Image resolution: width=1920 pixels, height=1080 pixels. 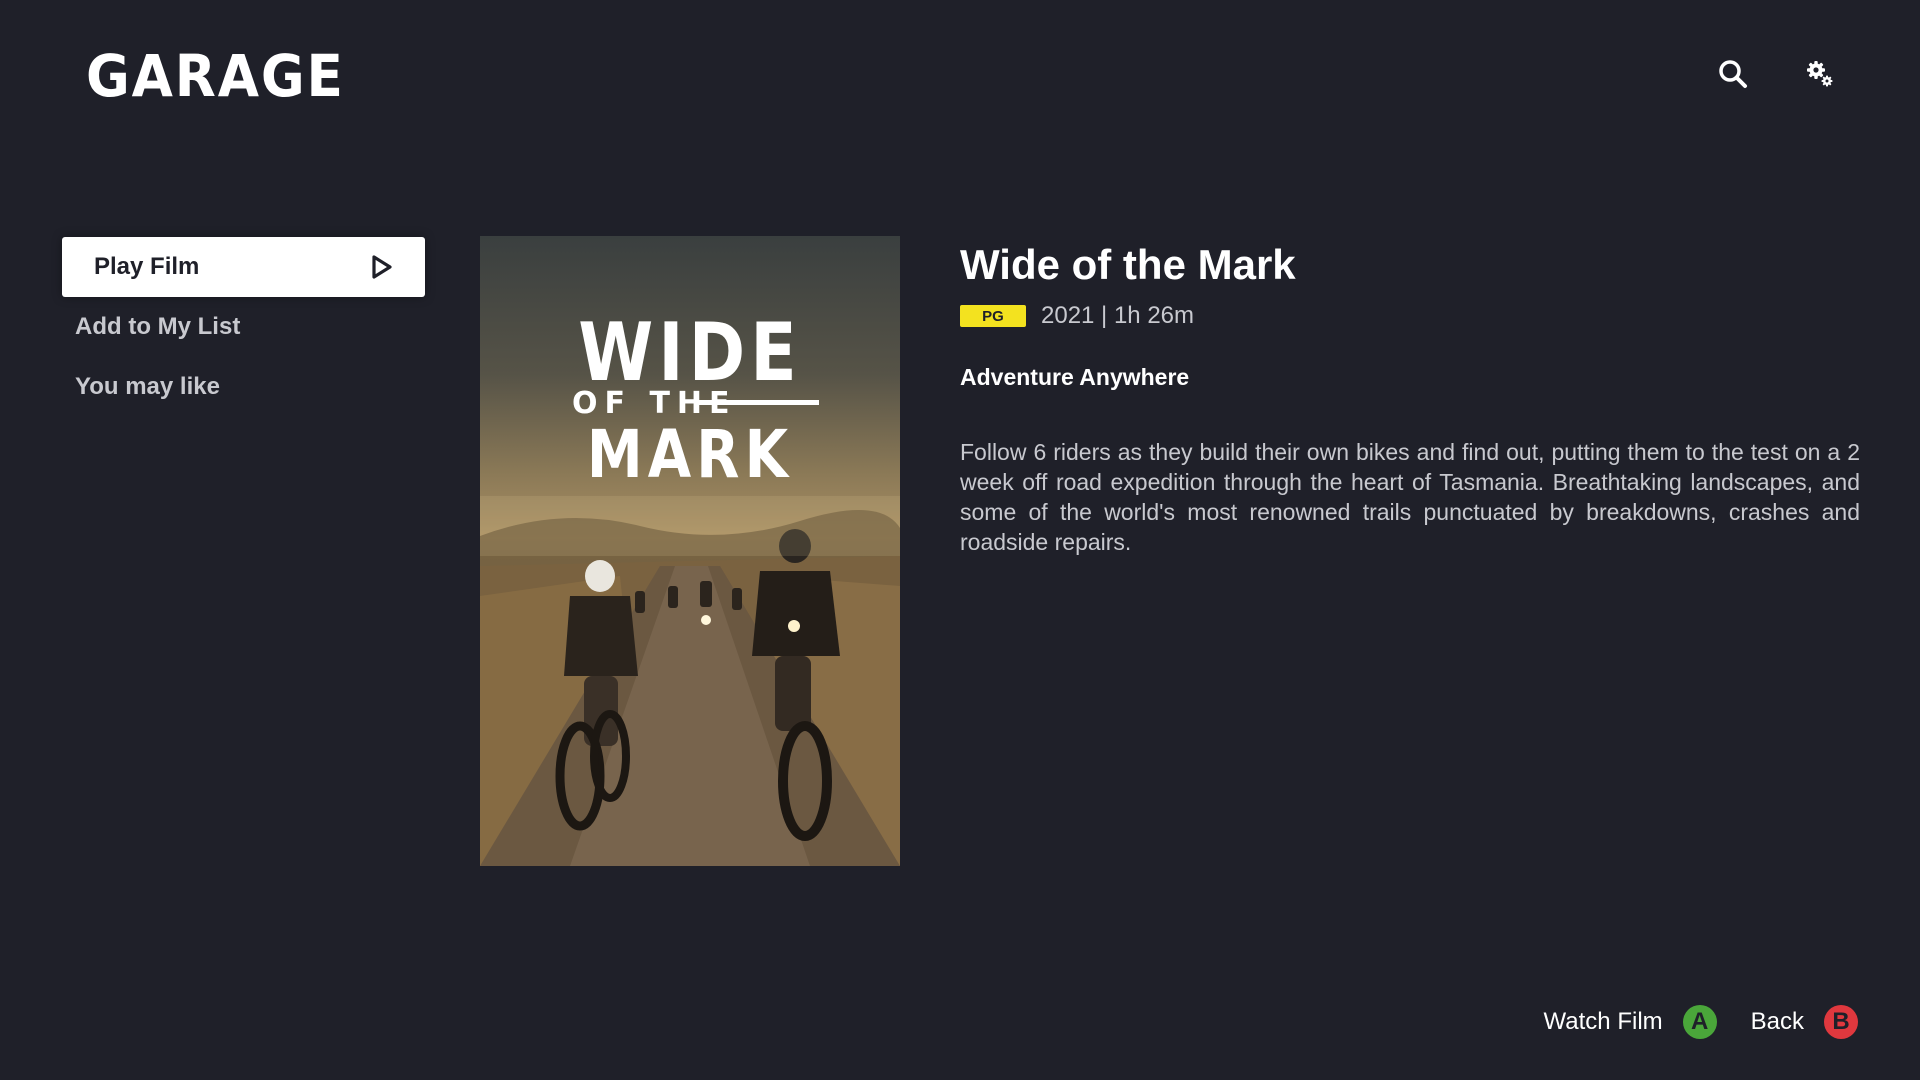 What do you see at coordinates (690, 454) in the screenshot?
I see `poster-title-line3: MARK` at bounding box center [690, 454].